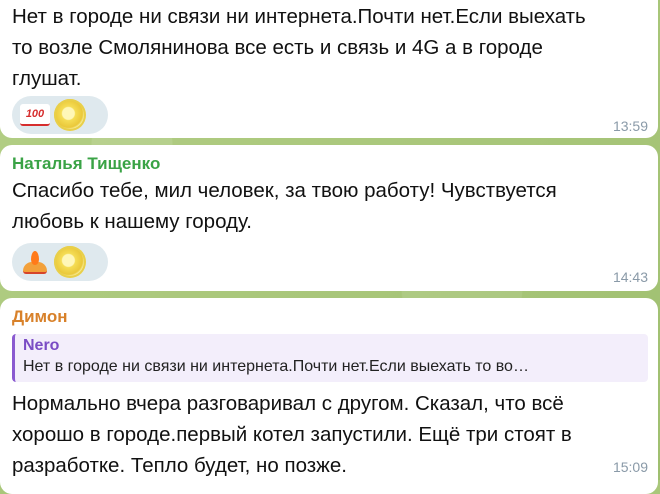  What do you see at coordinates (329, 160) in the screenshot?
I see `sender-name: Наталья Тищенко` at bounding box center [329, 160].